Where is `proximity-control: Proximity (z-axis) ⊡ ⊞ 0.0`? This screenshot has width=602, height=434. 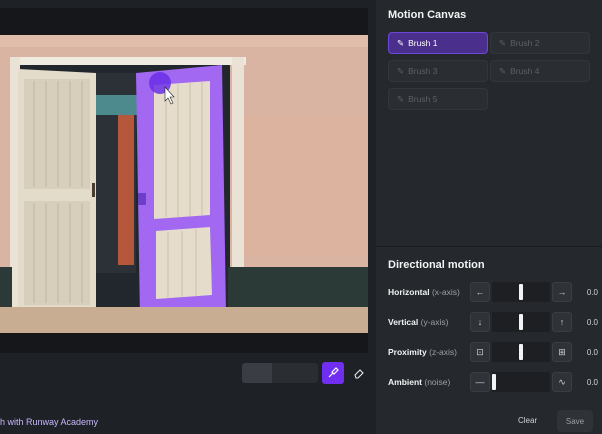
proximity-control: Proximity (z-axis) ⊡ ⊞ 0.0 is located at coordinates (493, 352).